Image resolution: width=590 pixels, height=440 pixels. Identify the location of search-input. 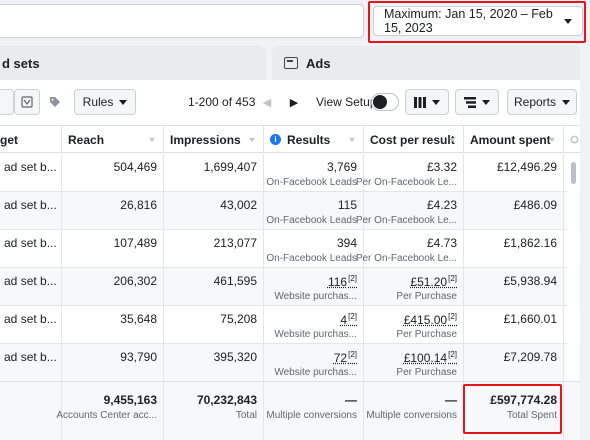
(182, 21).